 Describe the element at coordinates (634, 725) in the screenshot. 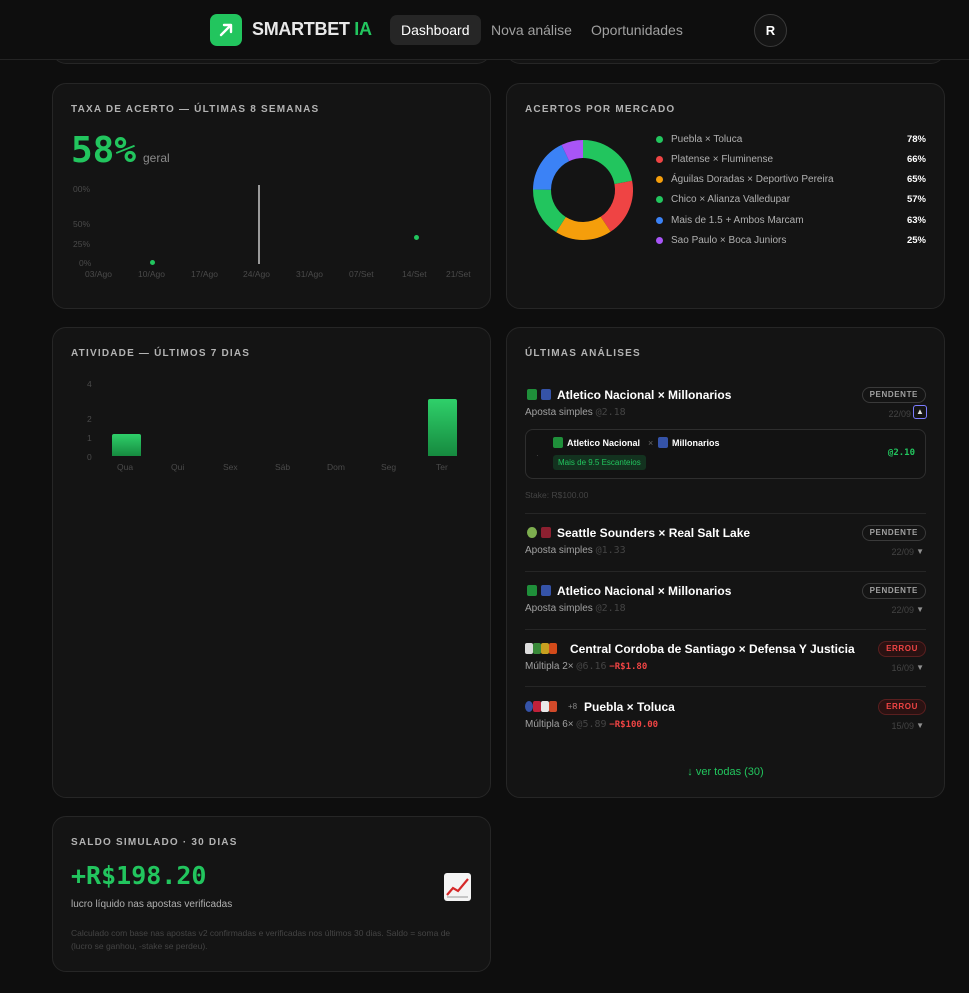

I see `analysis-loss: −R$100.00` at that location.